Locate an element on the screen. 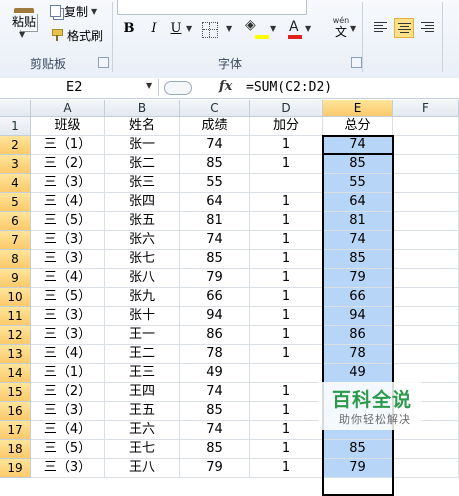 Image resolution: width=459 pixels, height=496 pixels. table-cell: 张三 is located at coordinates (142, 183).